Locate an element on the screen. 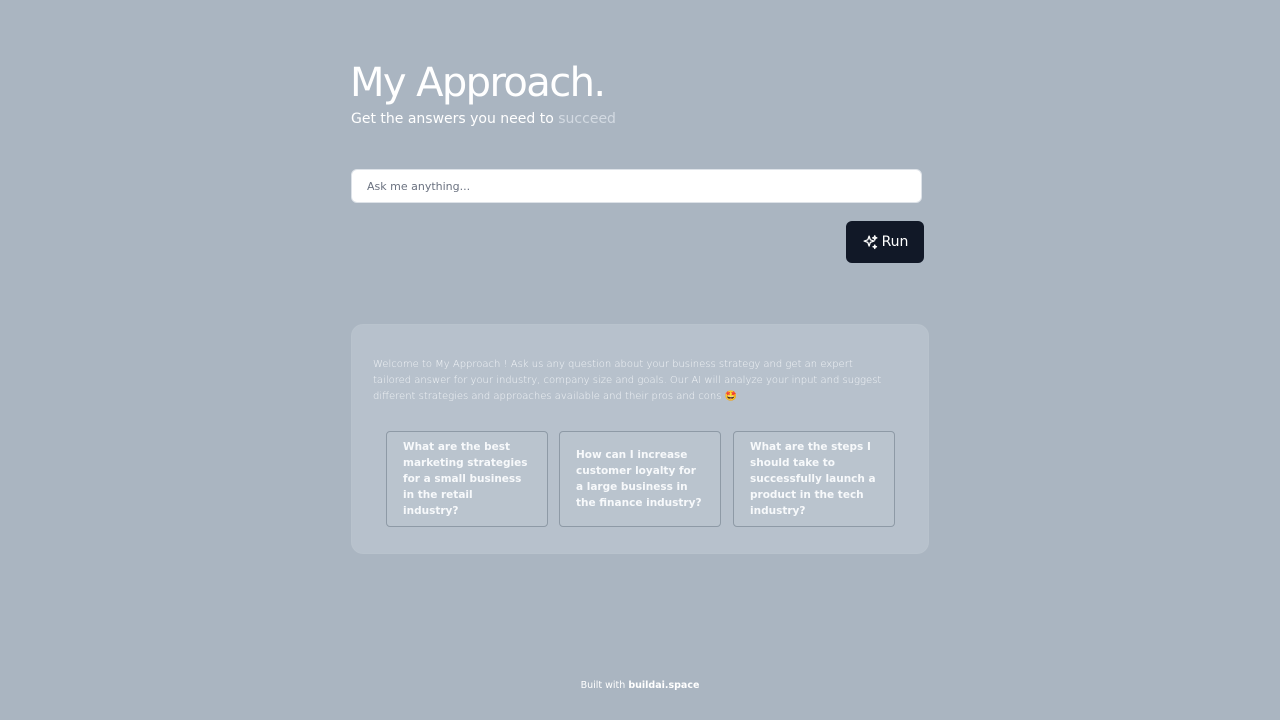 This screenshot has width=1280, height=720. subtitle-text: Get the answers you need to is located at coordinates (455, 119).